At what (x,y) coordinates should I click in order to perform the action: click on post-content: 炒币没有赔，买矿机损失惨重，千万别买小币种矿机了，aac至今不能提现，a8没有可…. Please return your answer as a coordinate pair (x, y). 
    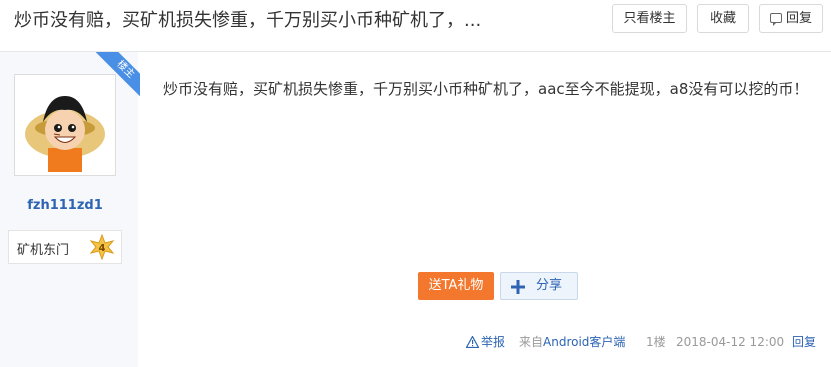
    Looking at the image, I should click on (486, 89).